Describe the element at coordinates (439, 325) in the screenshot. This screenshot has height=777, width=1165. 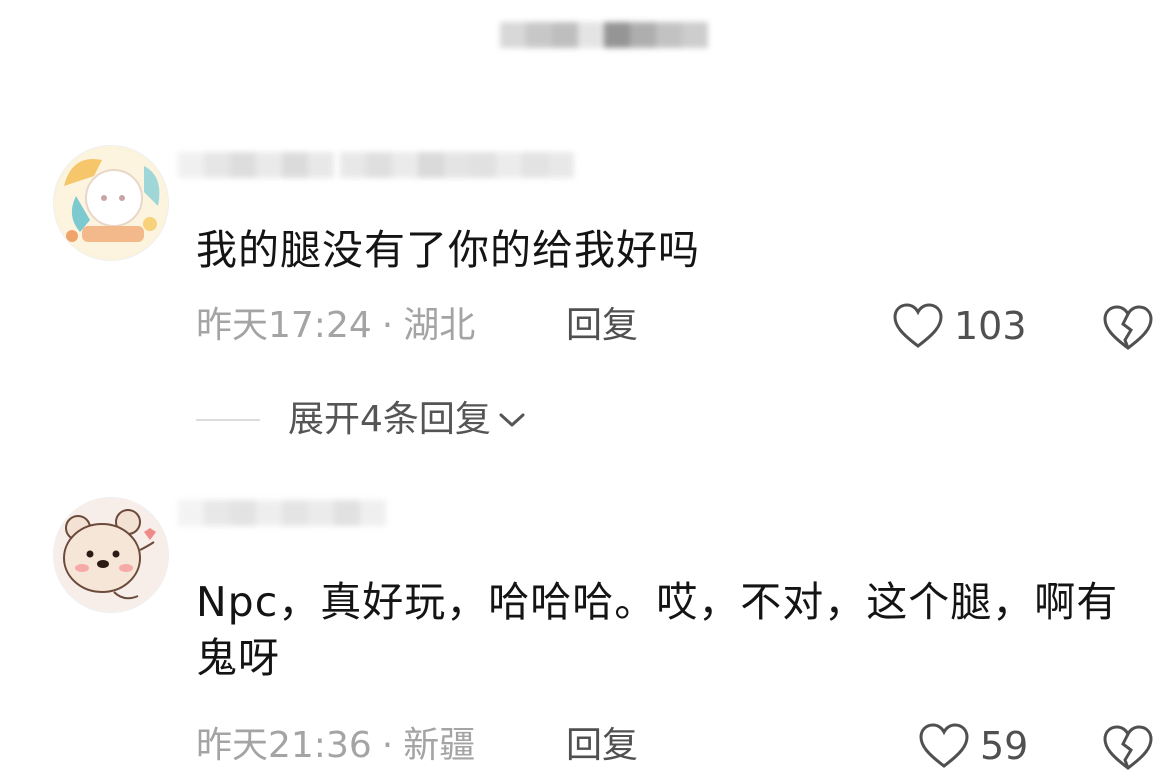
I see `comment-location: 湖北` at that location.